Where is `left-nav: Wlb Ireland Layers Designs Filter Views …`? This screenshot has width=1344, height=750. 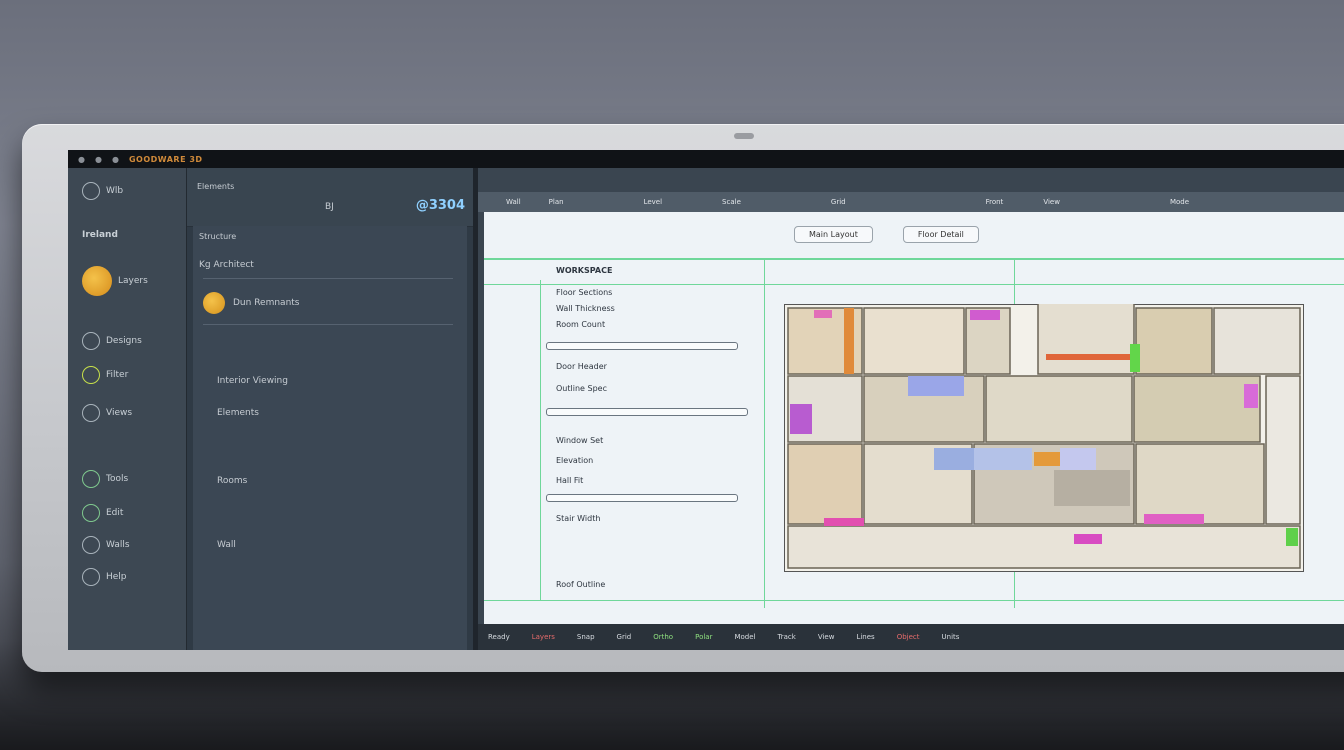 left-nav: Wlb Ireland Layers Designs Filter Views … is located at coordinates (127, 409).